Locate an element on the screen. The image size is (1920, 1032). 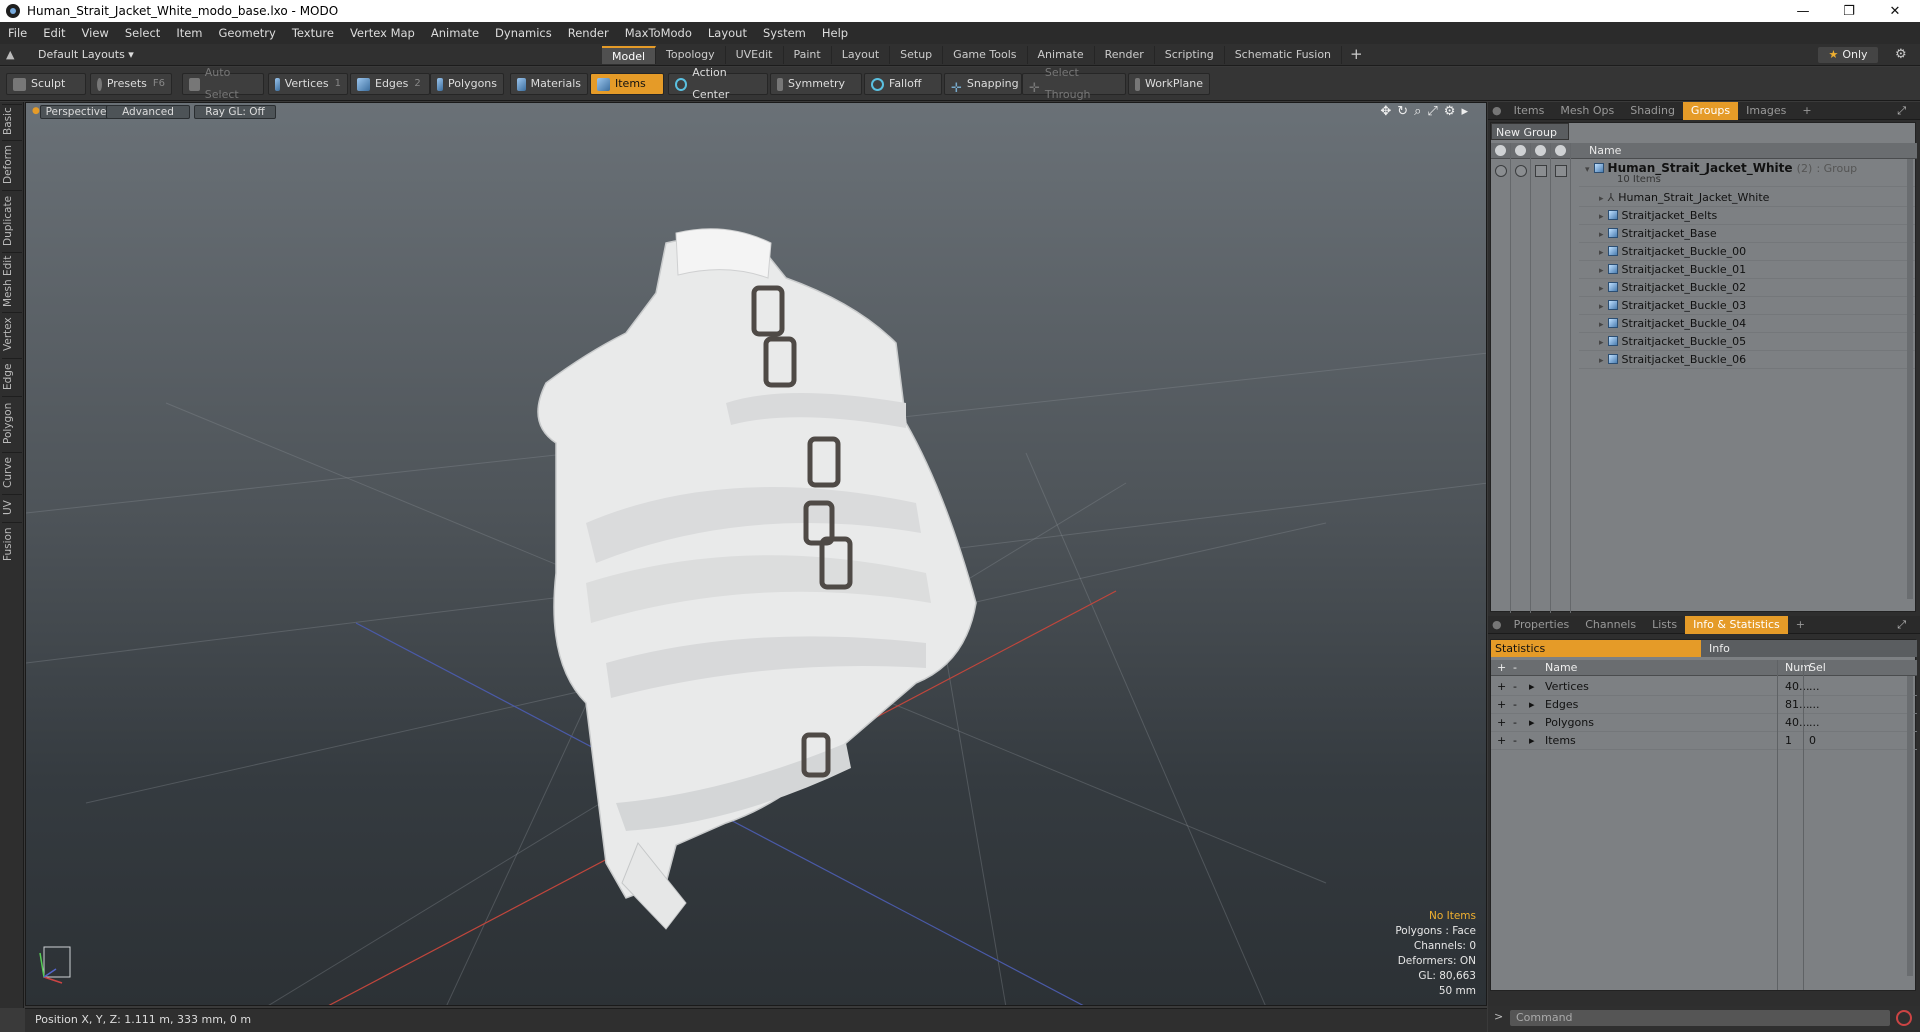
restore-icon: ❐ is located at coordinates (1849, 11).